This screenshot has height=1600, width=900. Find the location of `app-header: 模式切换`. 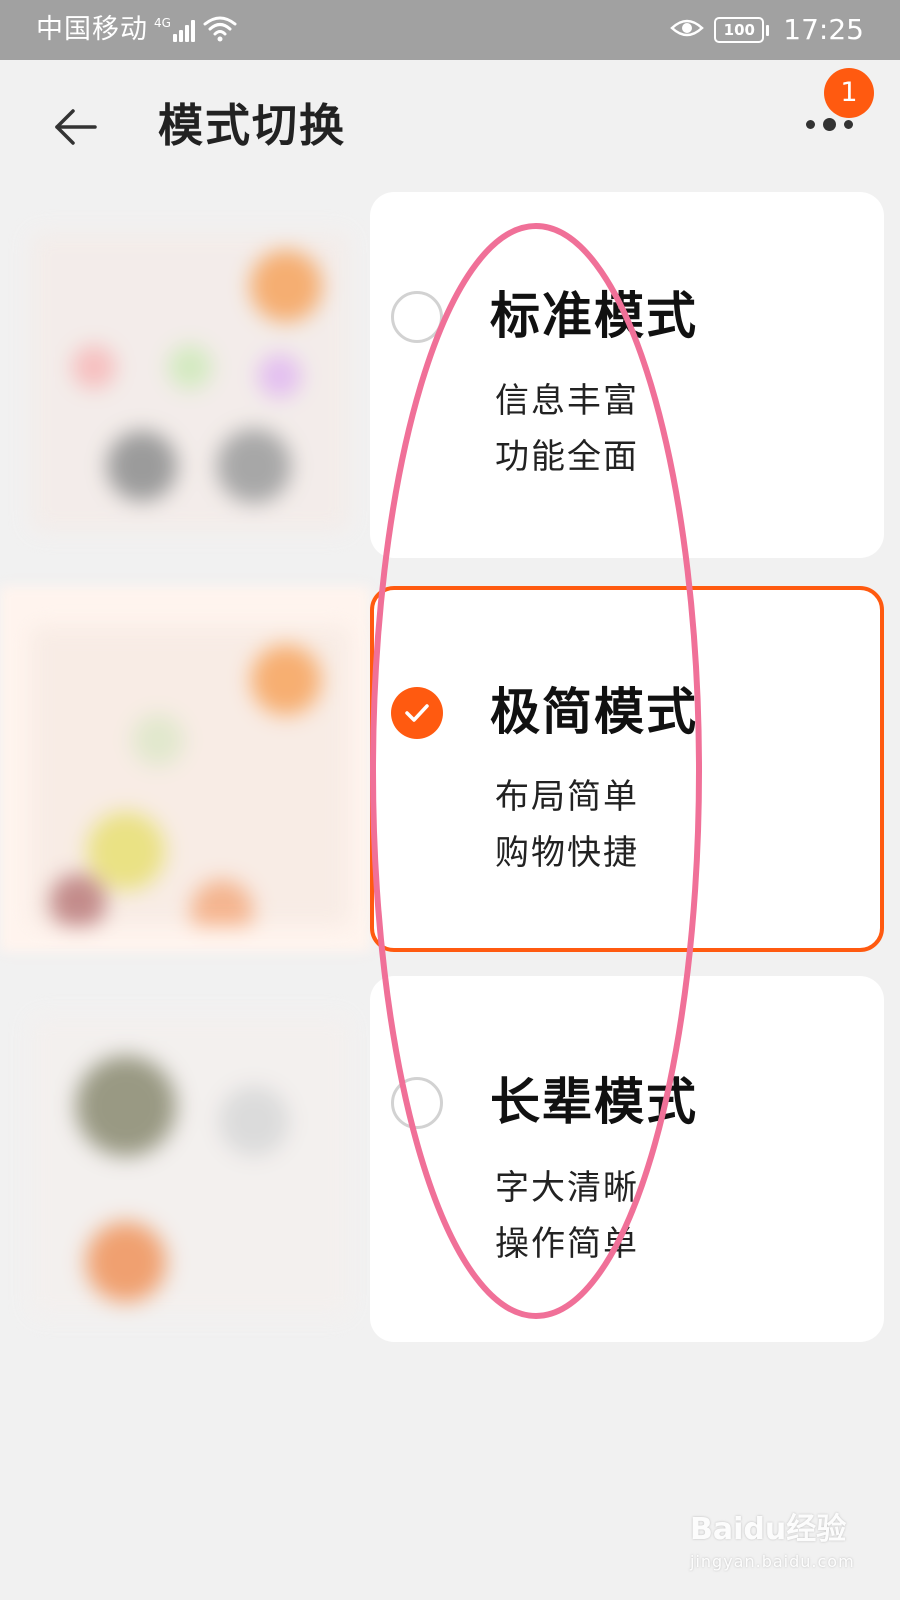

app-header: 模式切换 is located at coordinates (450, 125).